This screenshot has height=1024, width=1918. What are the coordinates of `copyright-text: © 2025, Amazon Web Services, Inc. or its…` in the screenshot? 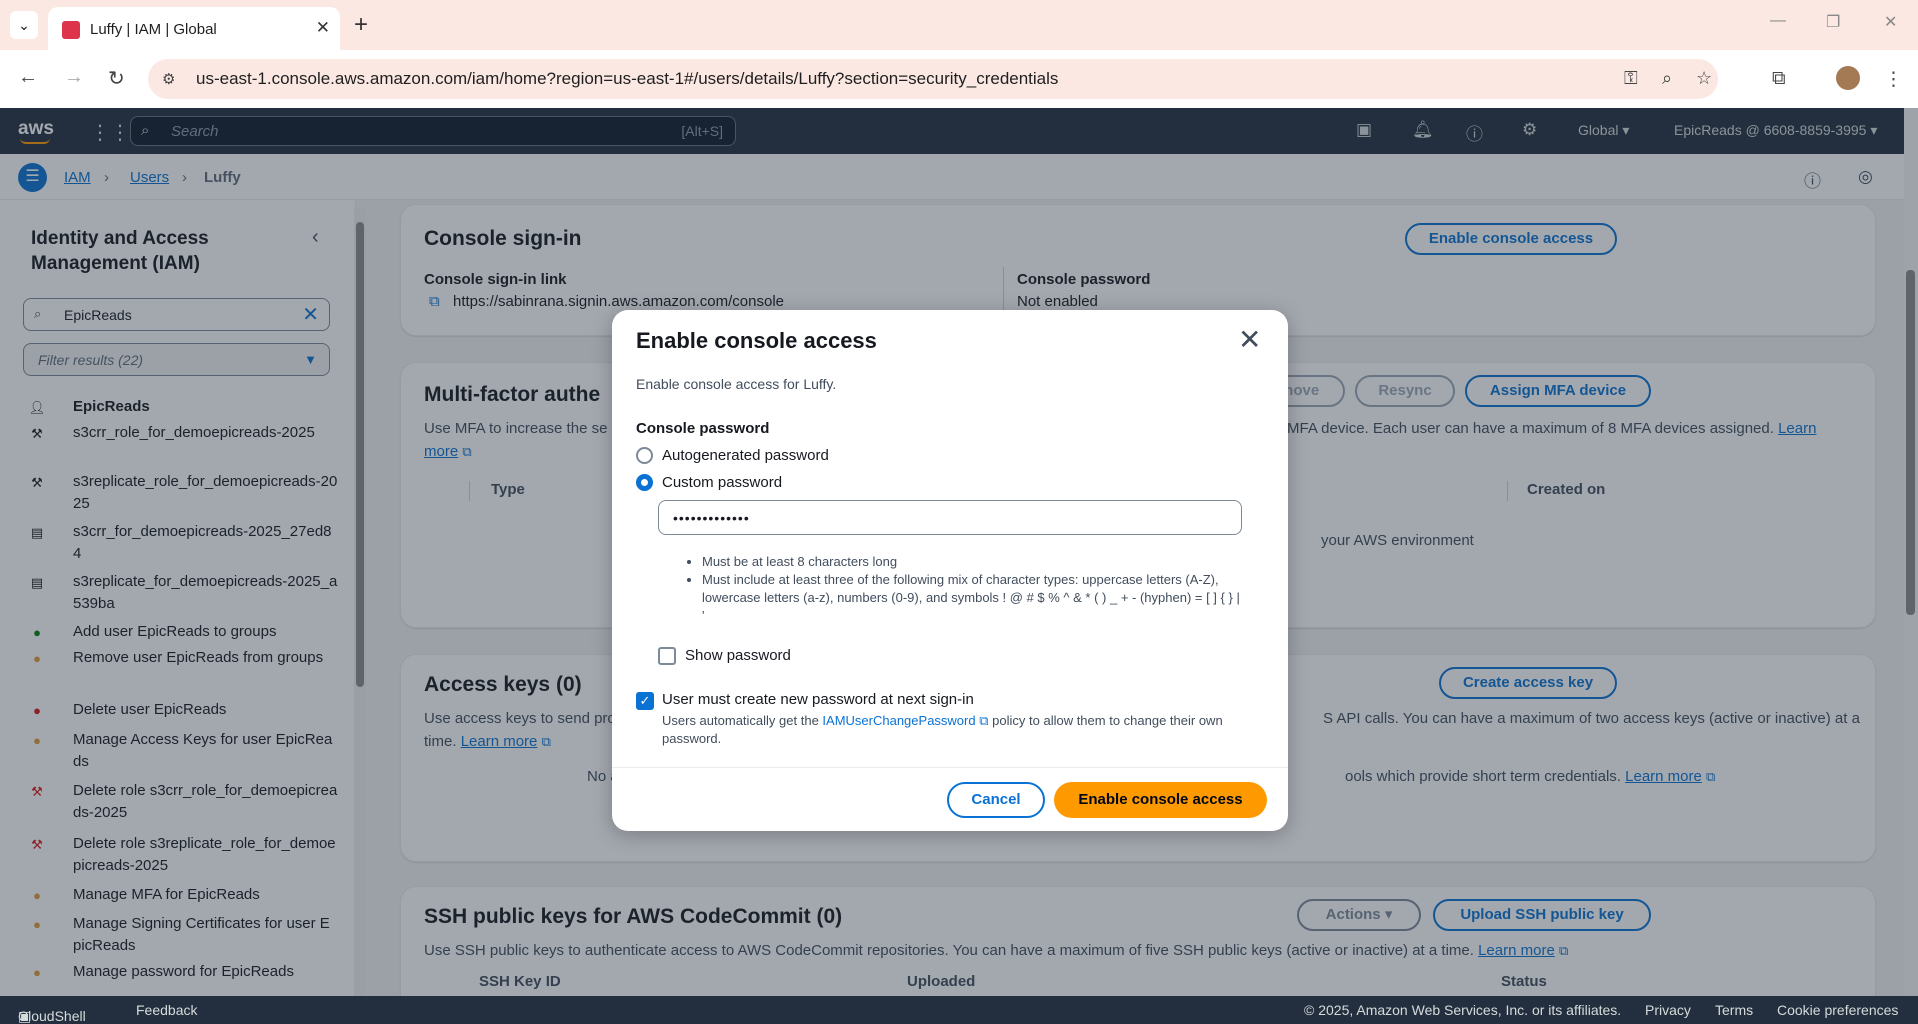 It's located at (1463, 1010).